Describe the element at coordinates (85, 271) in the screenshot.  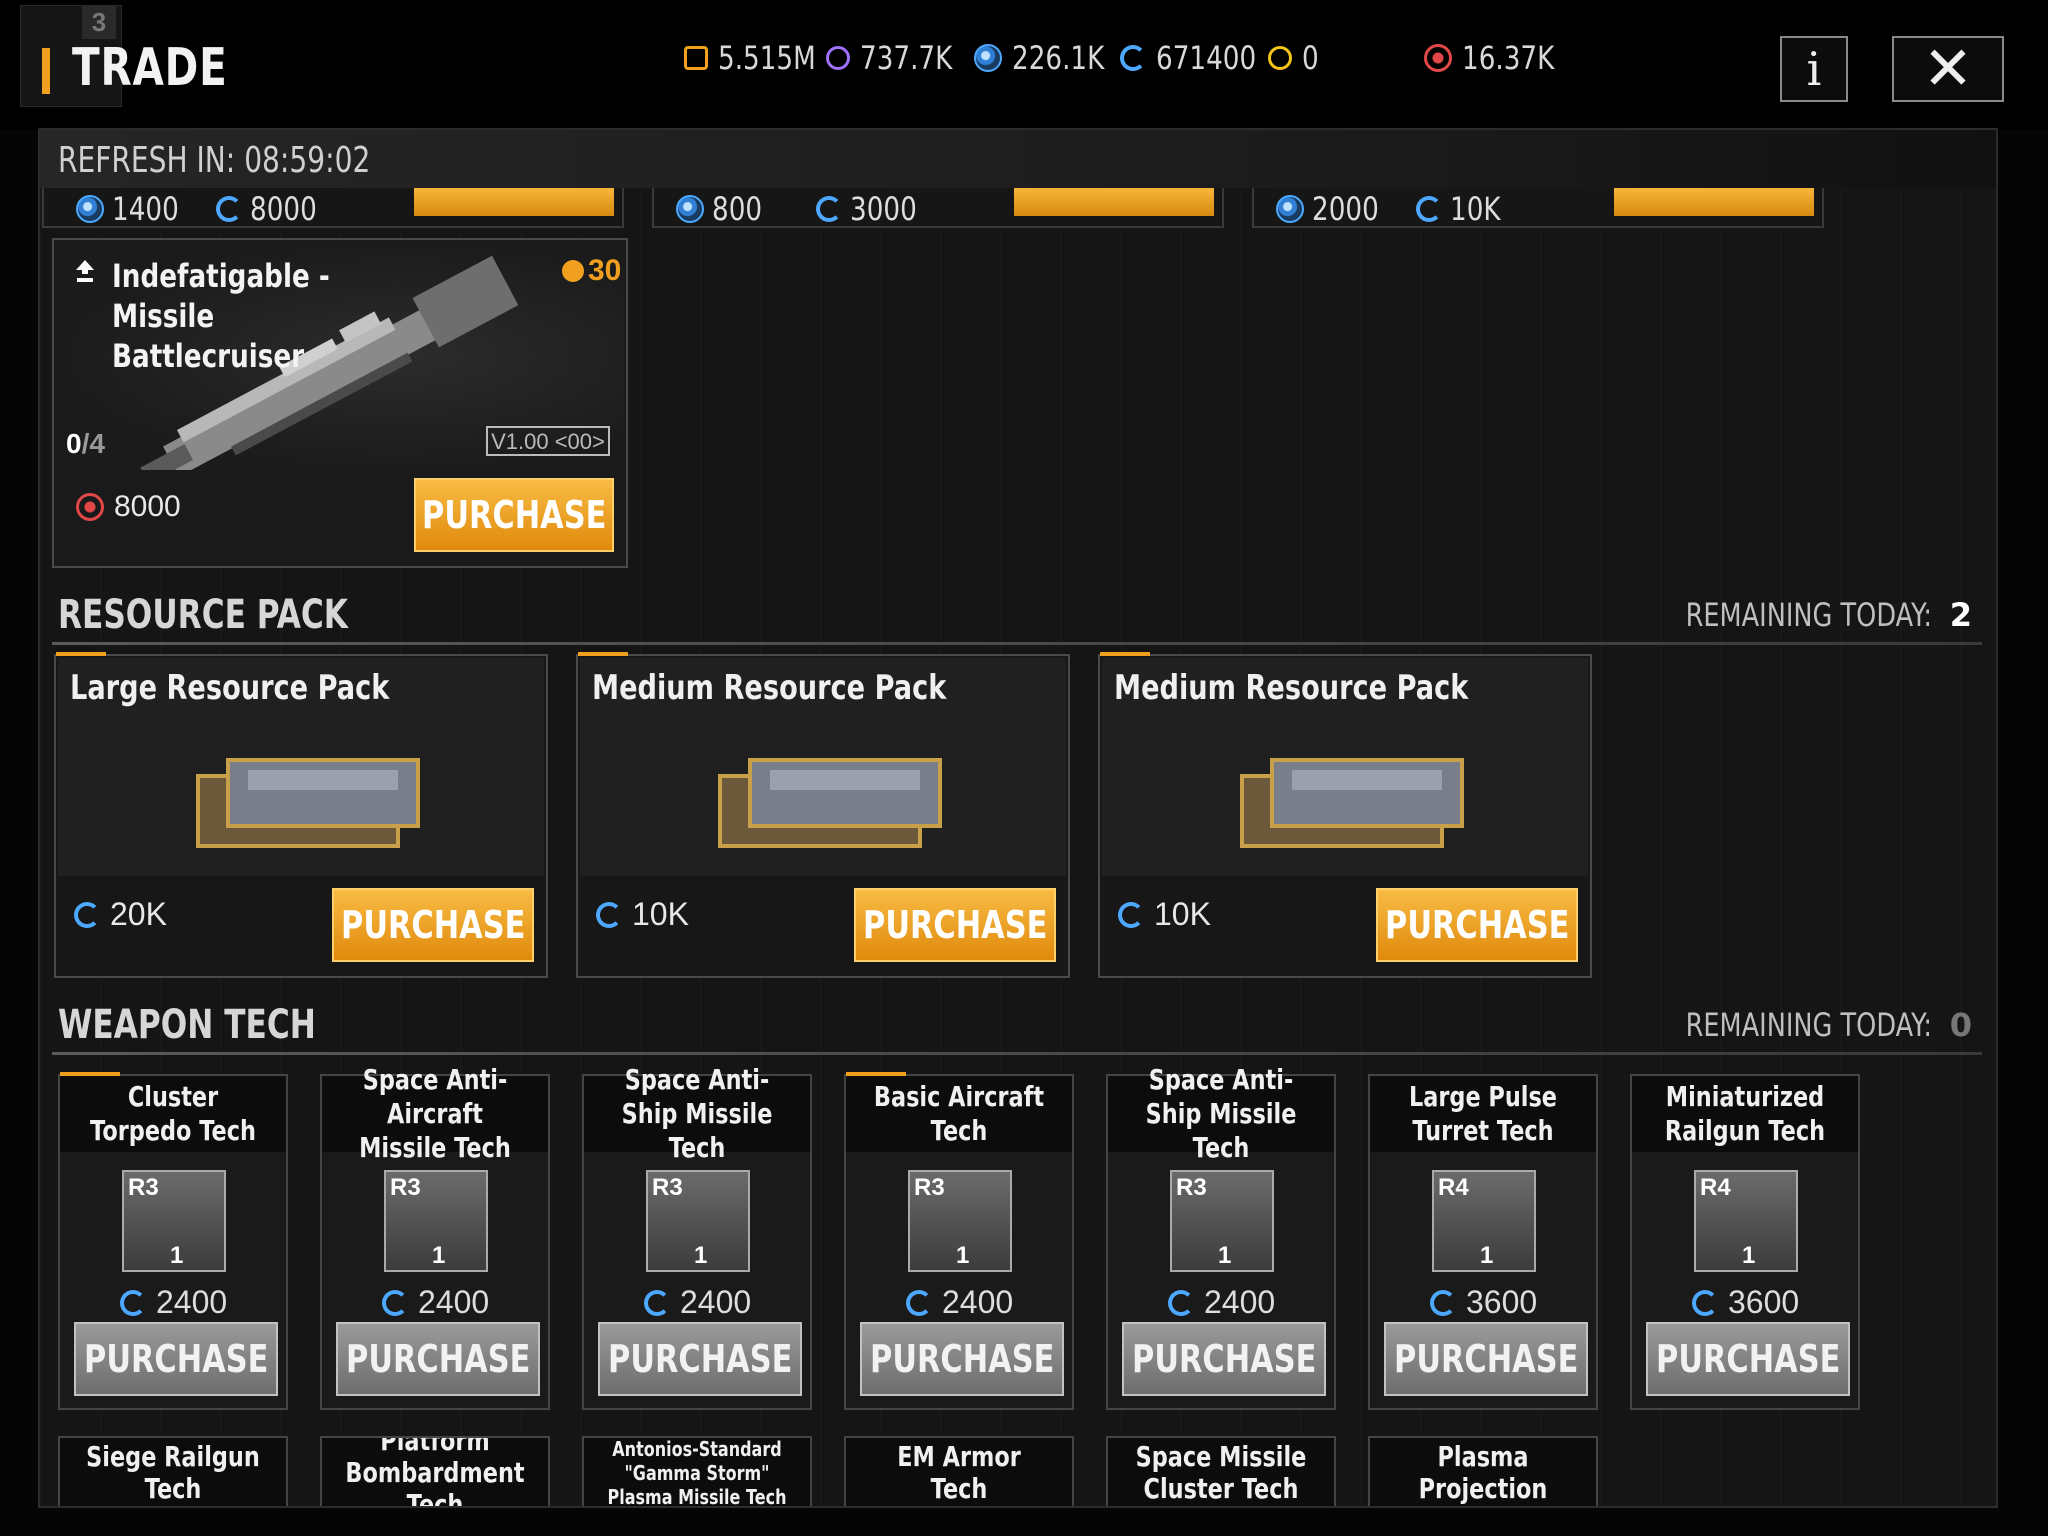
I see `rank-chevron-icon` at that location.